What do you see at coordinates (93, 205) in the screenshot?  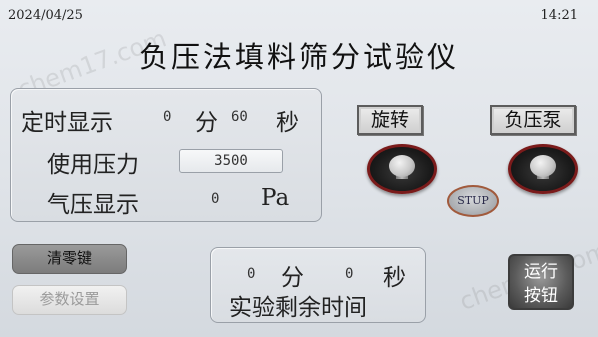 I see `air-pressure-label: 气压显示` at bounding box center [93, 205].